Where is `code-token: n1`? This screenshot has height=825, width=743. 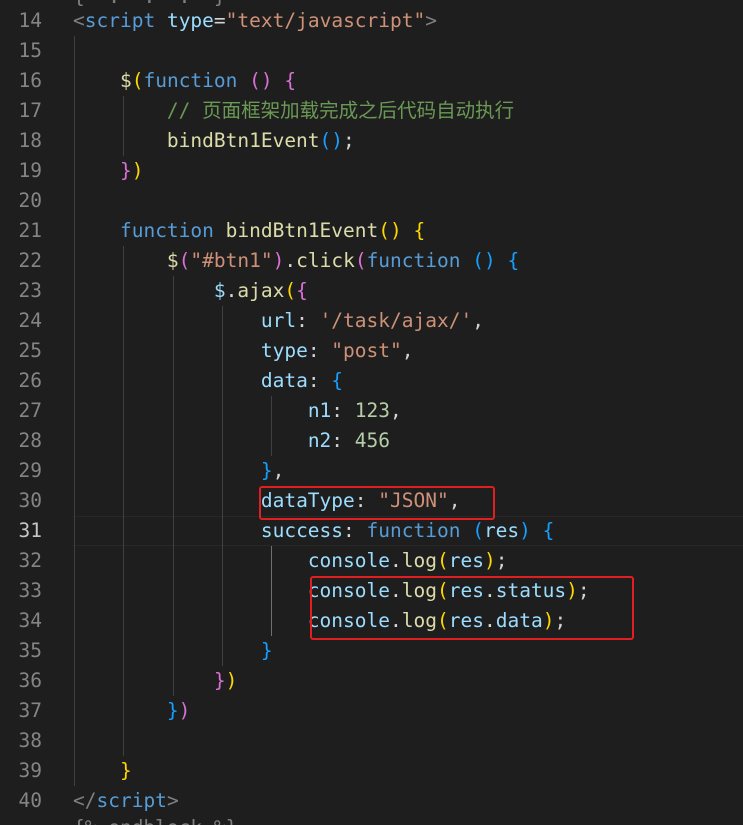
code-token: n1 is located at coordinates (319, 410).